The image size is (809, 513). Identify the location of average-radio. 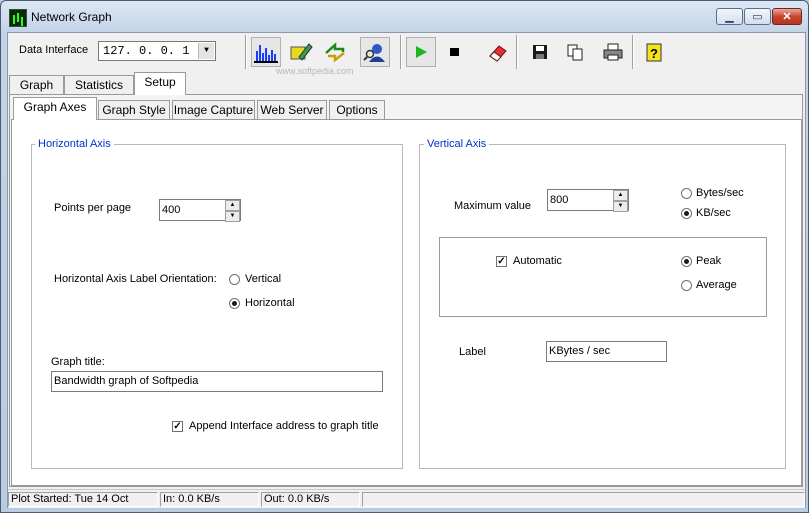
(686, 285).